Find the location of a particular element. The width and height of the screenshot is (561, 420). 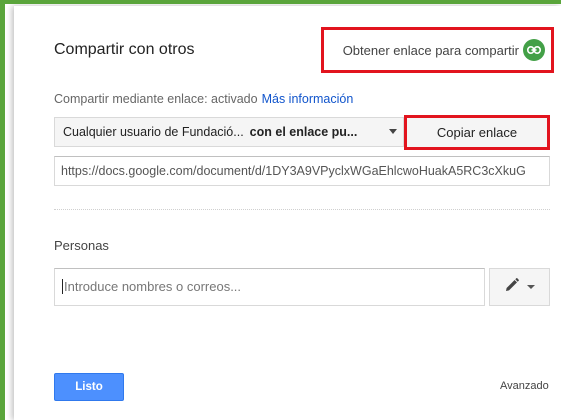

done-button: Listo is located at coordinates (89, 387).